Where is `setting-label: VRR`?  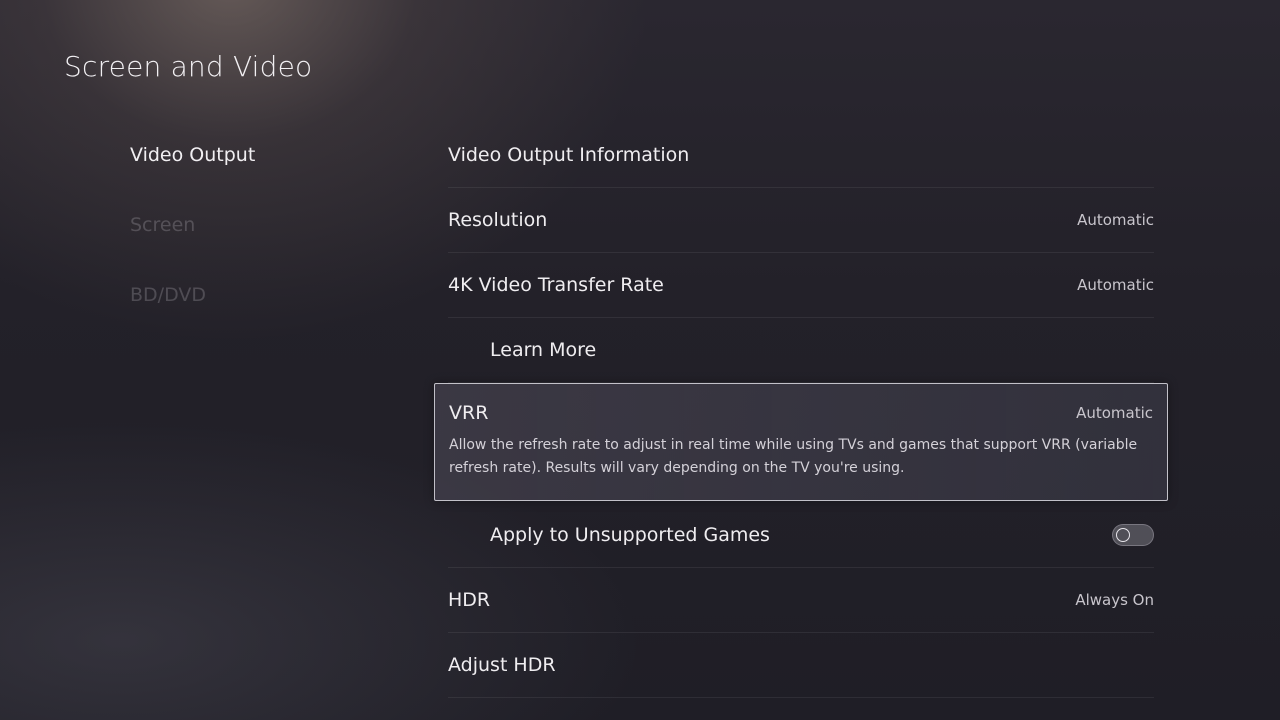
setting-label: VRR is located at coordinates (469, 413).